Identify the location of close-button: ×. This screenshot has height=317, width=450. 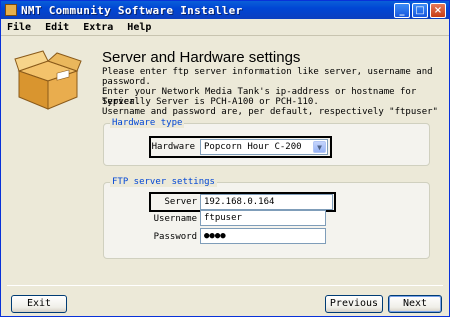
(438, 10).